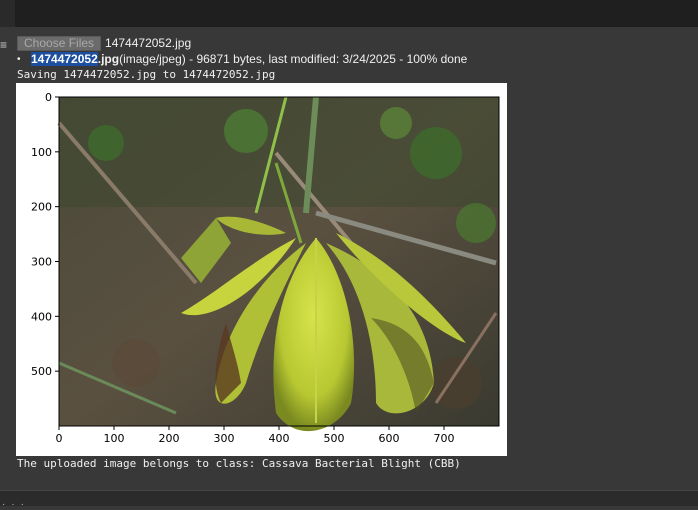 This screenshot has width=698, height=510. I want to click on selected-file-name: 1474472052.jpg, so click(148, 43).